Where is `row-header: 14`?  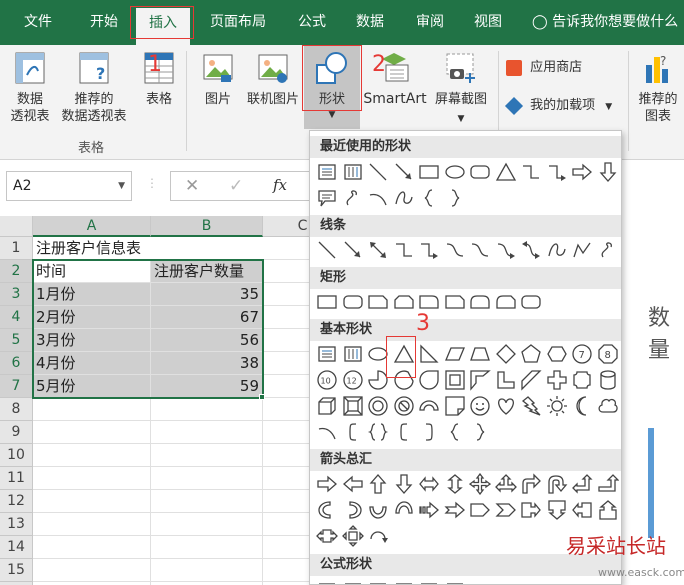 row-header: 14 is located at coordinates (16, 547).